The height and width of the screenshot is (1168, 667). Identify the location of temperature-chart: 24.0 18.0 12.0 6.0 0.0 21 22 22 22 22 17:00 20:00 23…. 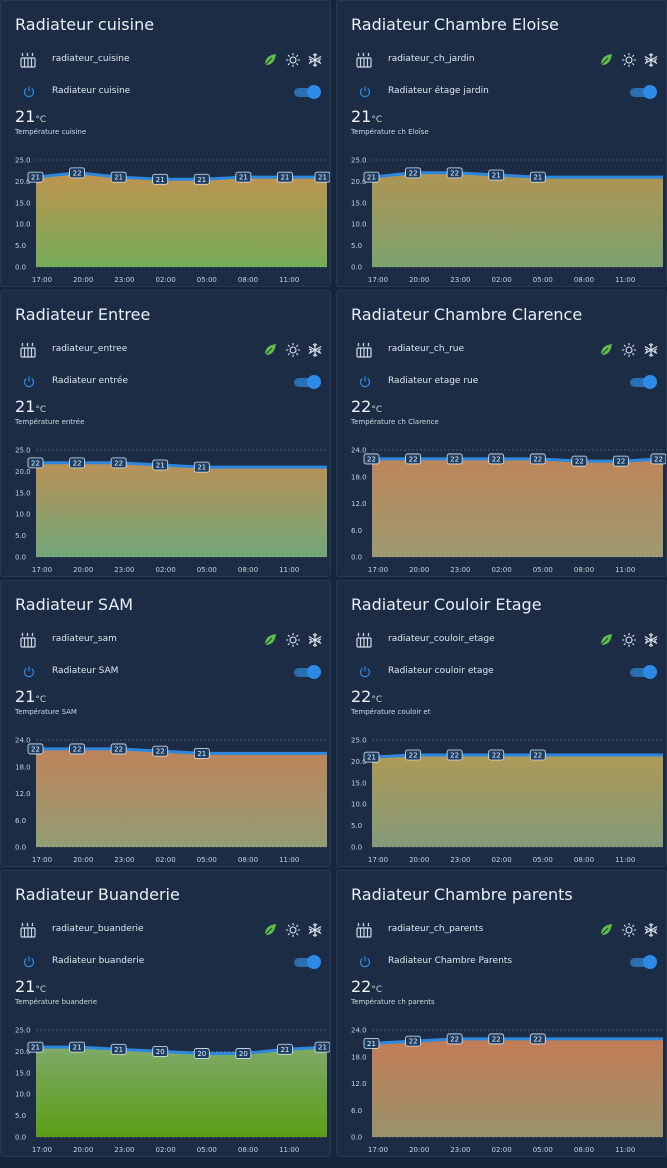
(501, 1087).